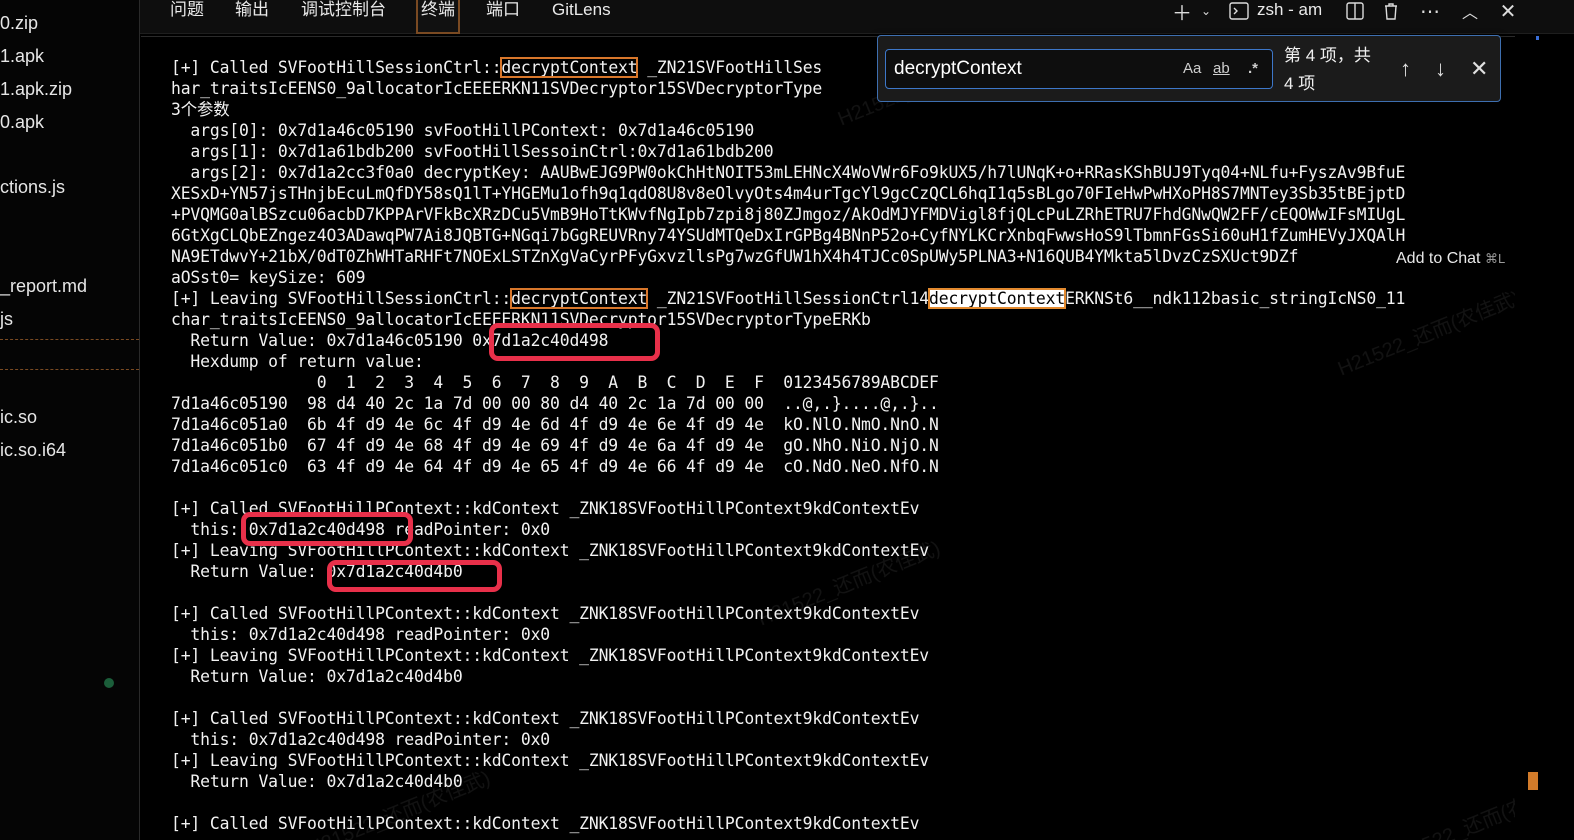 Image resolution: width=1574 pixels, height=840 pixels. I want to click on sidebar-divider, so click(139, 420).